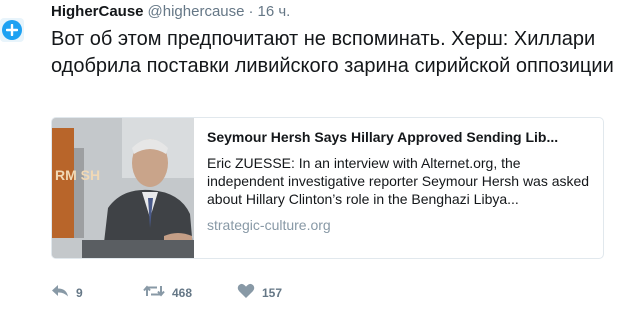 The width and height of the screenshot is (640, 318). I want to click on retweet-count: 468, so click(182, 293).